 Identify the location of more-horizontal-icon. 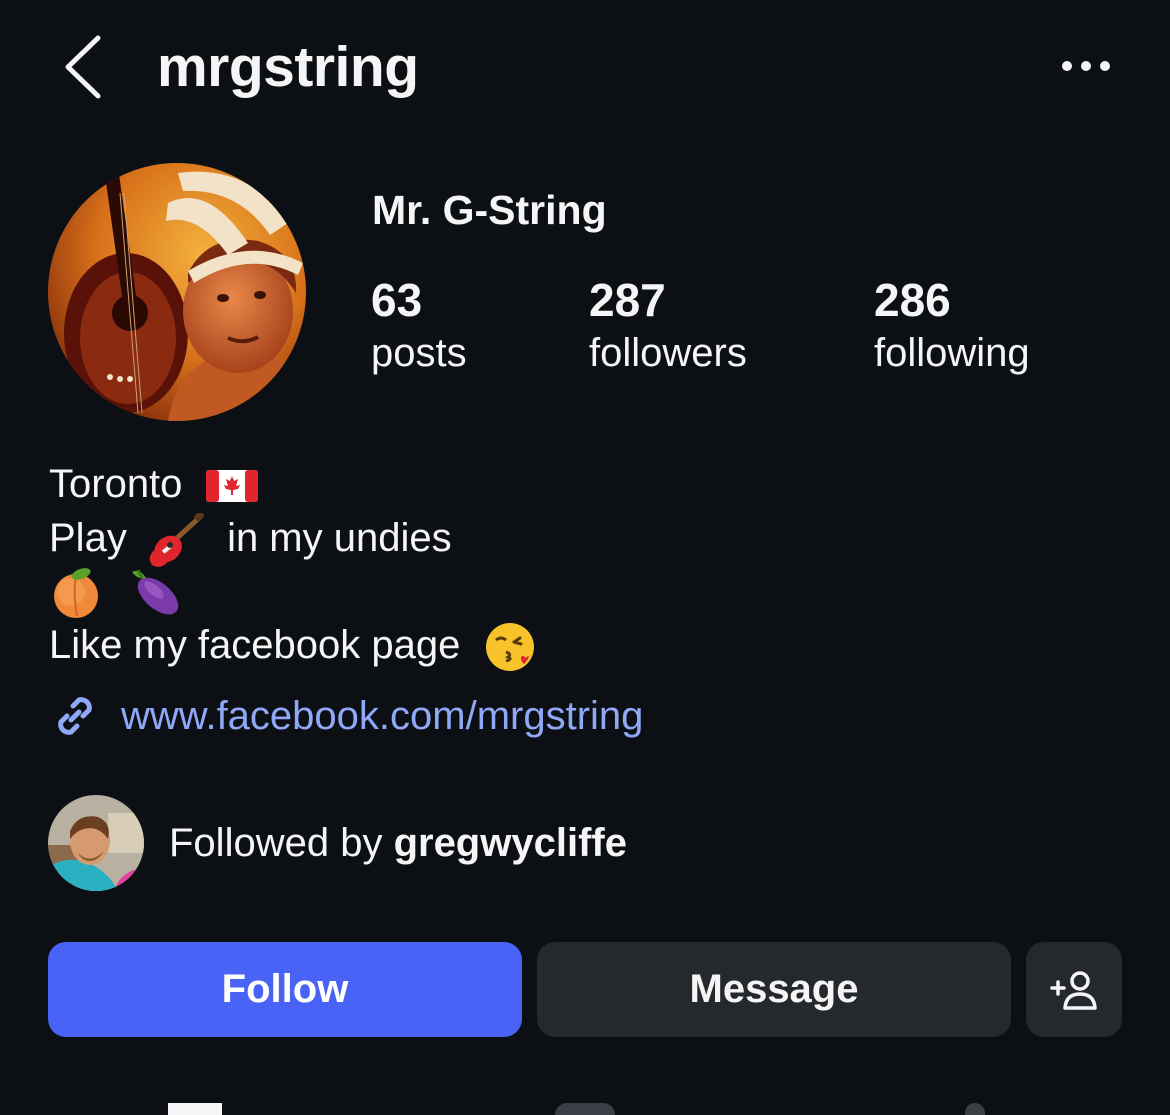
(1086, 66).